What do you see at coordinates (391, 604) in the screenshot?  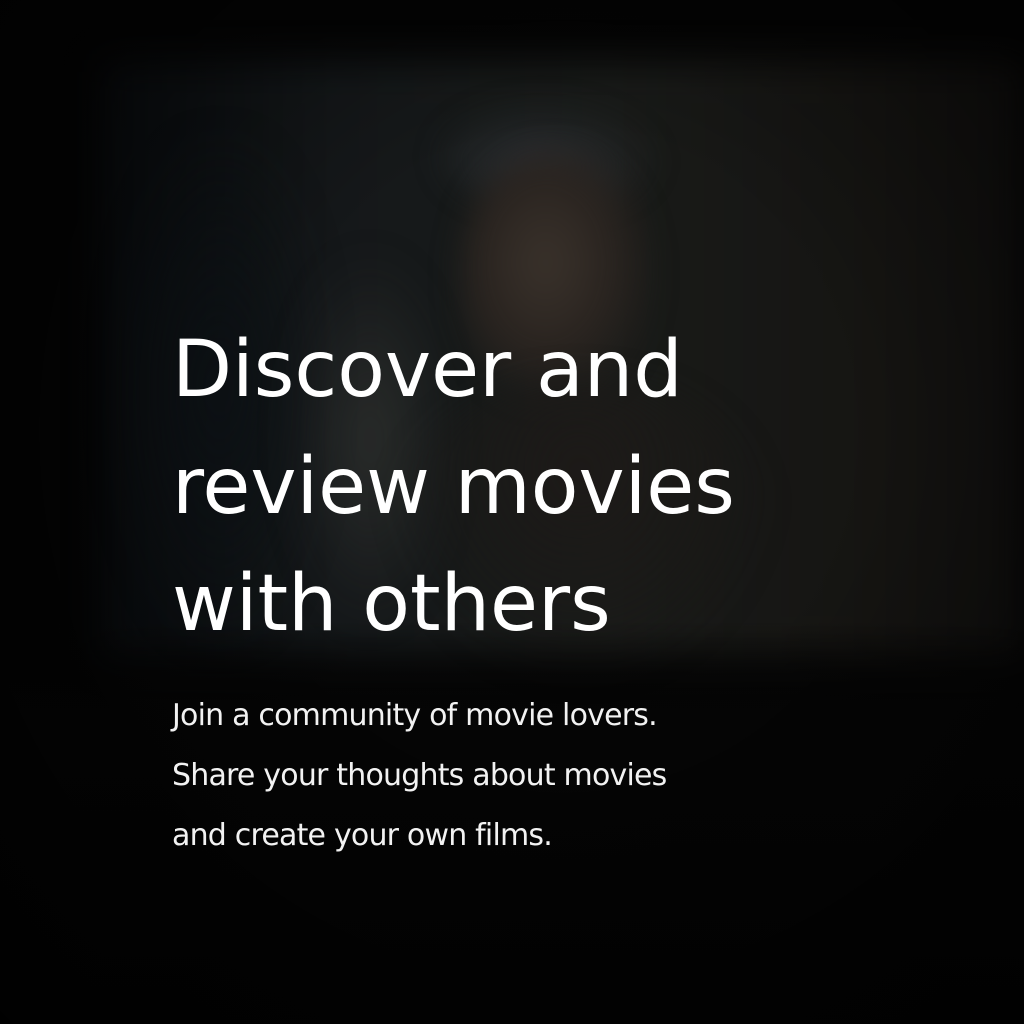 I see `headline-line: with others` at bounding box center [391, 604].